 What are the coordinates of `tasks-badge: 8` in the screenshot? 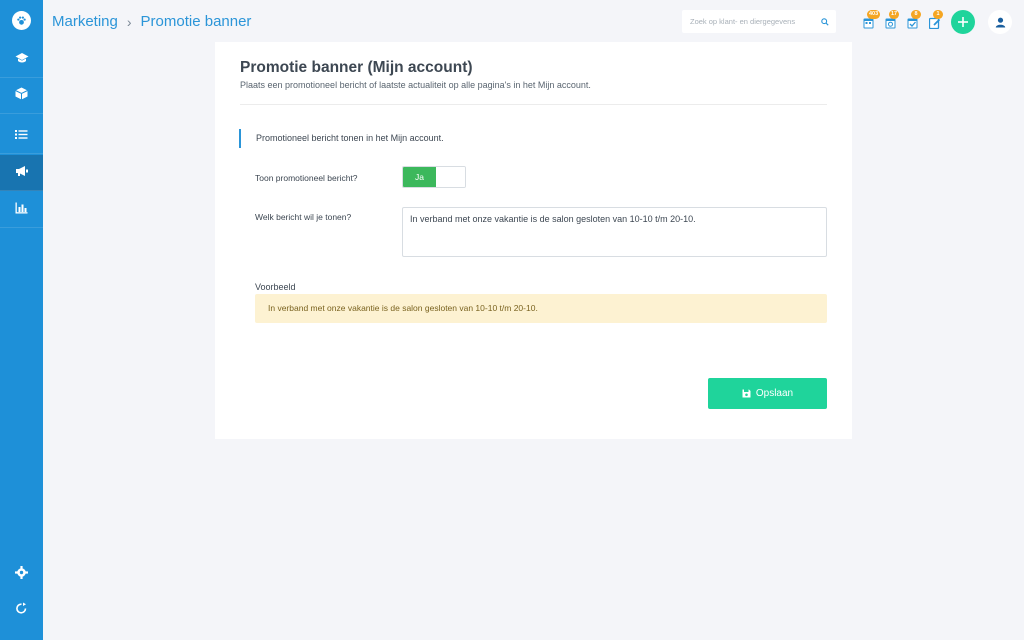 It's located at (916, 14).